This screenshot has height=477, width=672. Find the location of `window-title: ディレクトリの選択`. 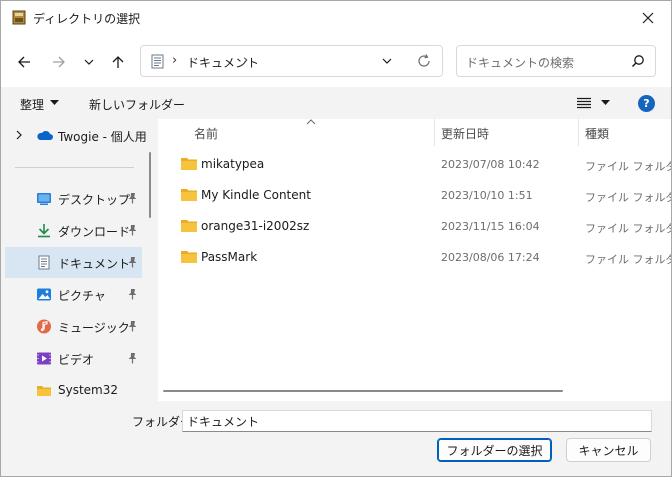

window-title: ディレクトリの選択 is located at coordinates (87, 19).